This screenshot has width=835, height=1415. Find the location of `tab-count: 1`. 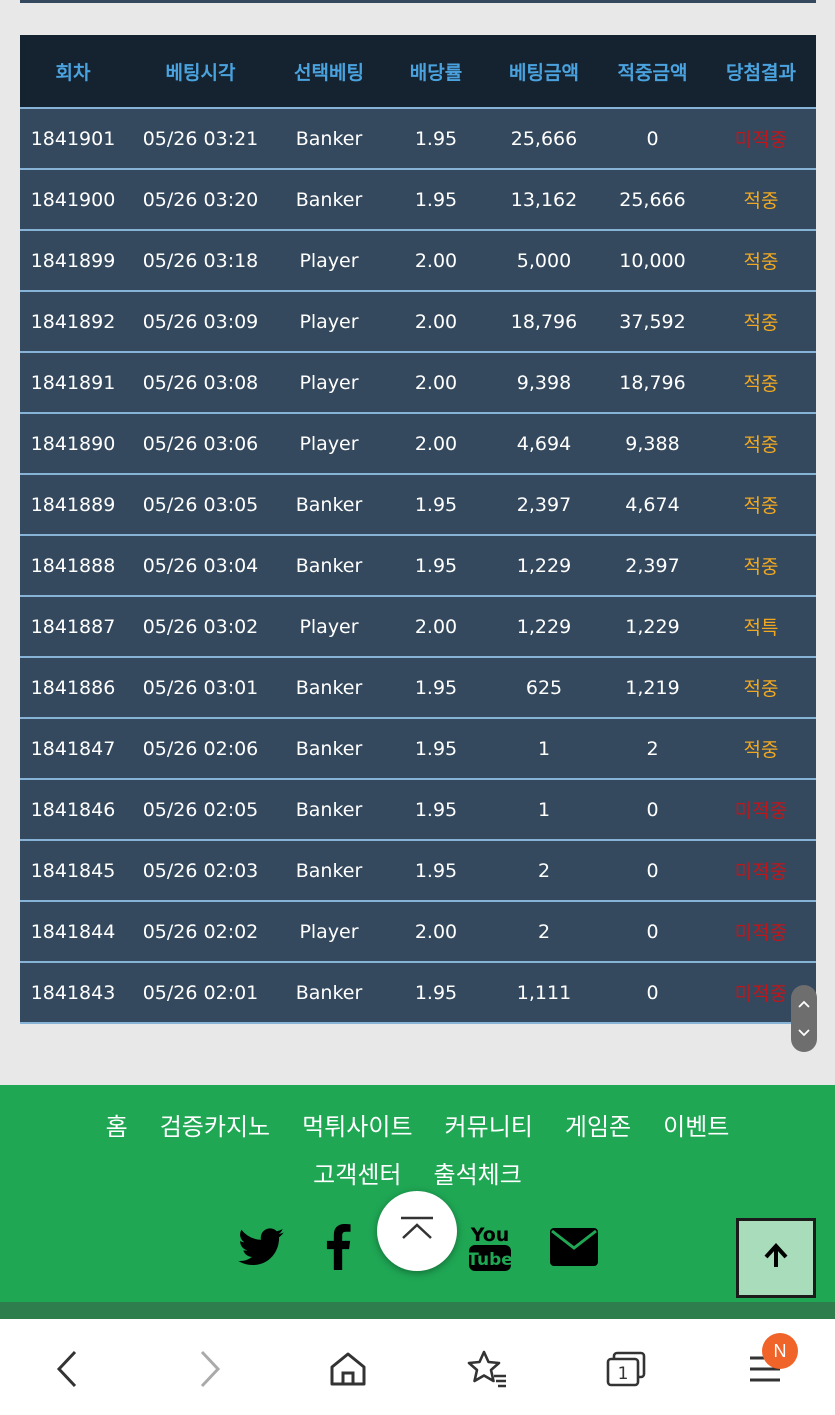

tab-count: 1 is located at coordinates (623, 1374).